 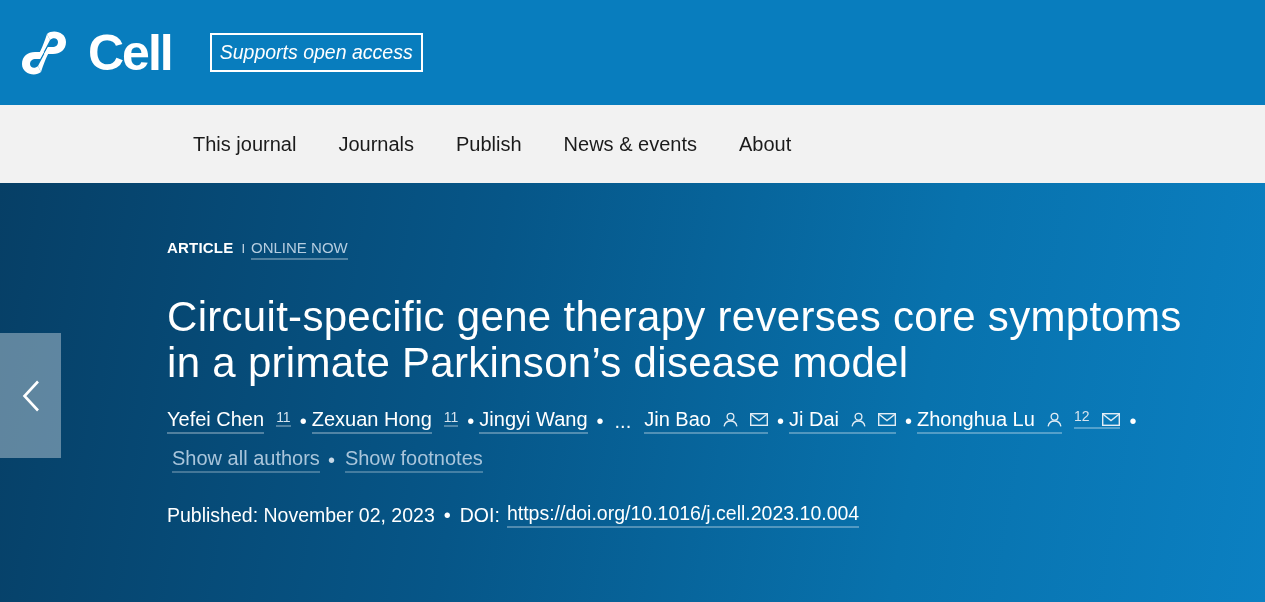 What do you see at coordinates (842, 420) in the screenshot?
I see `author-link: Ji Dai` at bounding box center [842, 420].